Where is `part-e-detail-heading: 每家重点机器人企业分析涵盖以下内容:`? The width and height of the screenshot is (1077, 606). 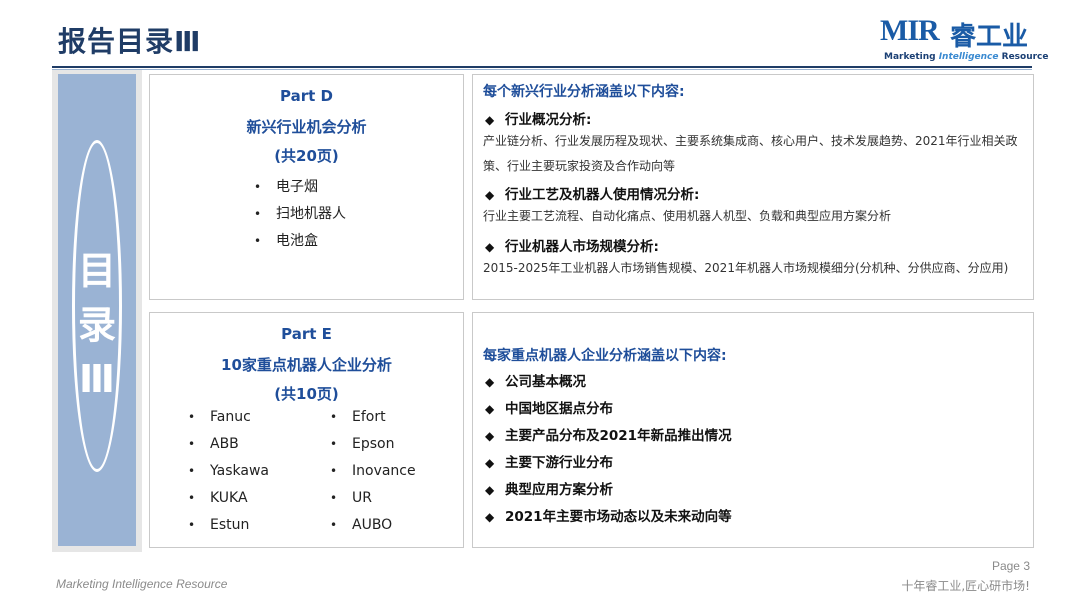 part-e-detail-heading: 每家重点机器人企业分析涵盖以下内容: is located at coordinates (605, 356).